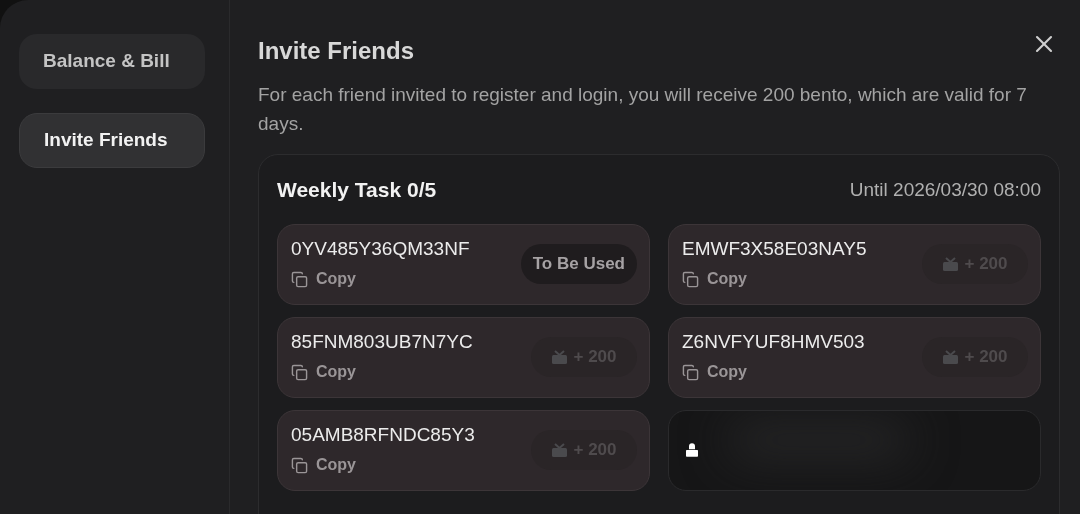 The height and width of the screenshot is (514, 1080). I want to click on deadline-text: Until 2026/03/30 08:00, so click(945, 189).